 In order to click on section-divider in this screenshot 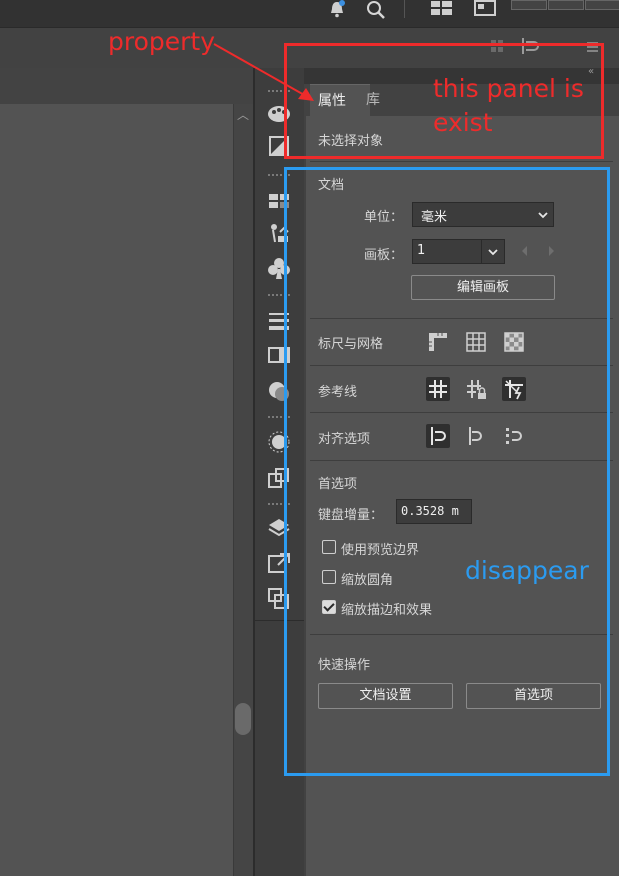, I will do `click(461, 161)`.